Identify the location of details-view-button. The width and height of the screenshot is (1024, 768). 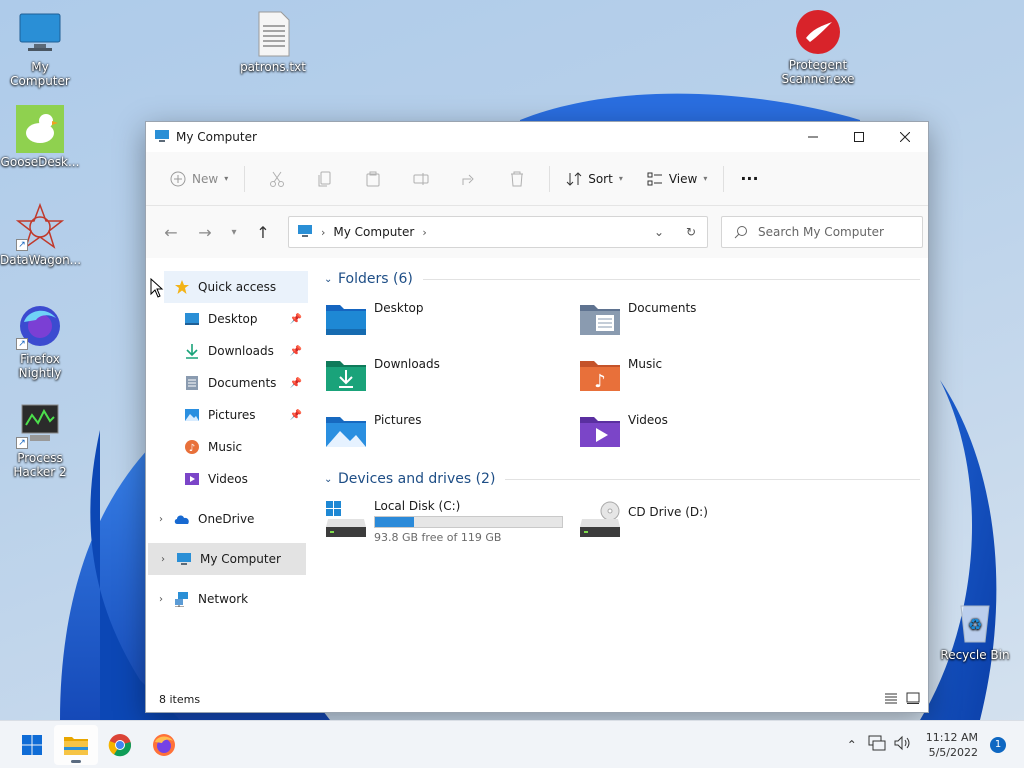
(891, 699).